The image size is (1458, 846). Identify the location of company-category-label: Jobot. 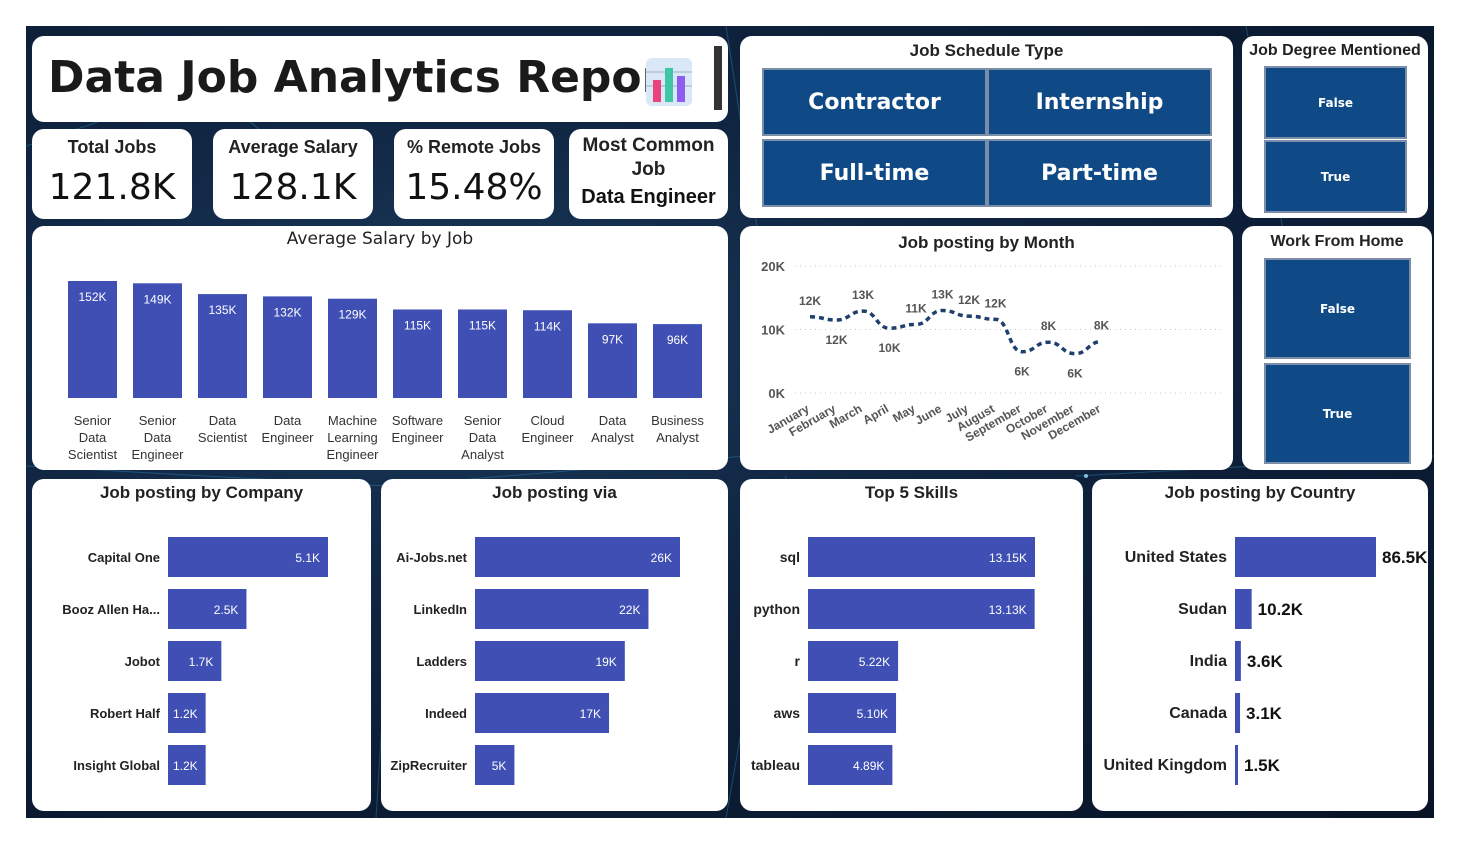
(143, 661).